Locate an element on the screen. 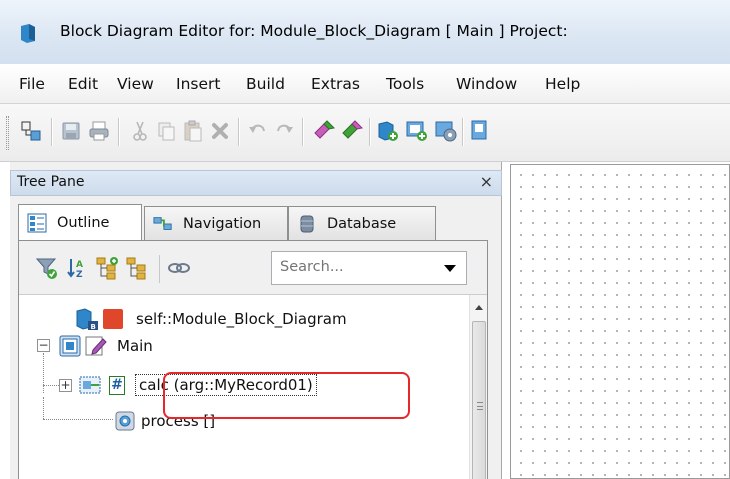 The height and width of the screenshot is (479, 730). svg-text: B is located at coordinates (93, 327).